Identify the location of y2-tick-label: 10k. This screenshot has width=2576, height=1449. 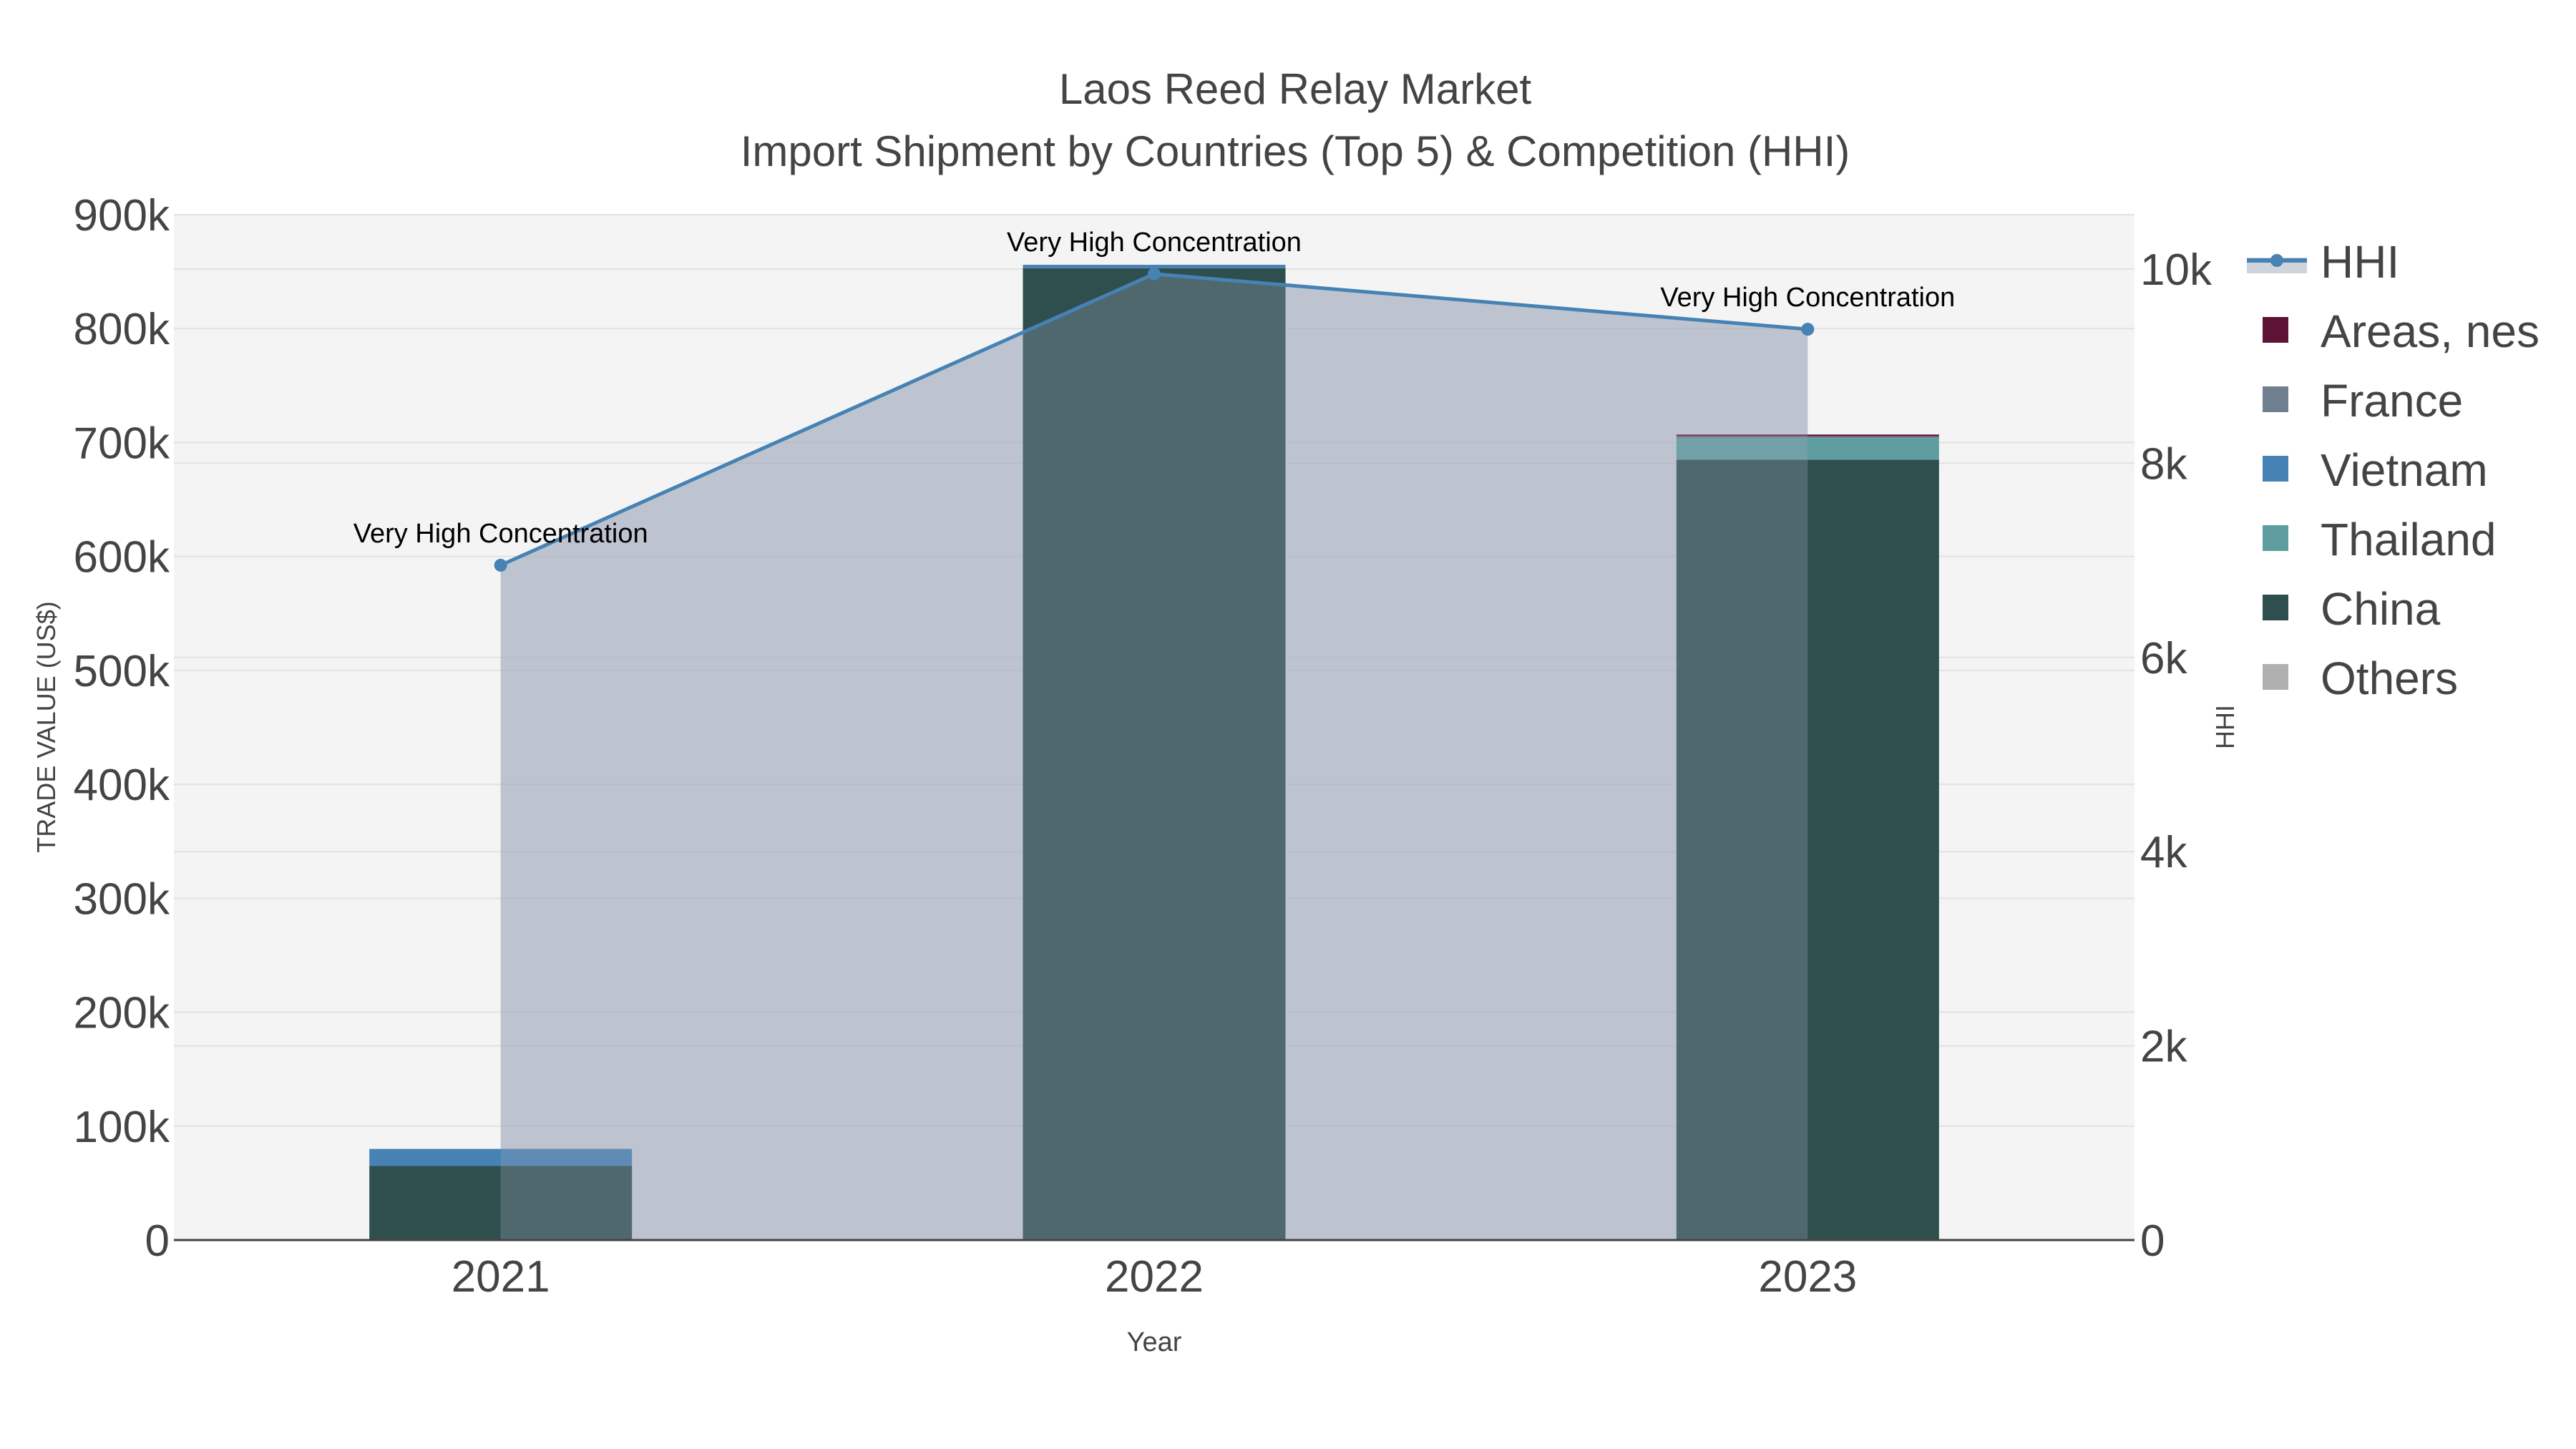
(2176, 270).